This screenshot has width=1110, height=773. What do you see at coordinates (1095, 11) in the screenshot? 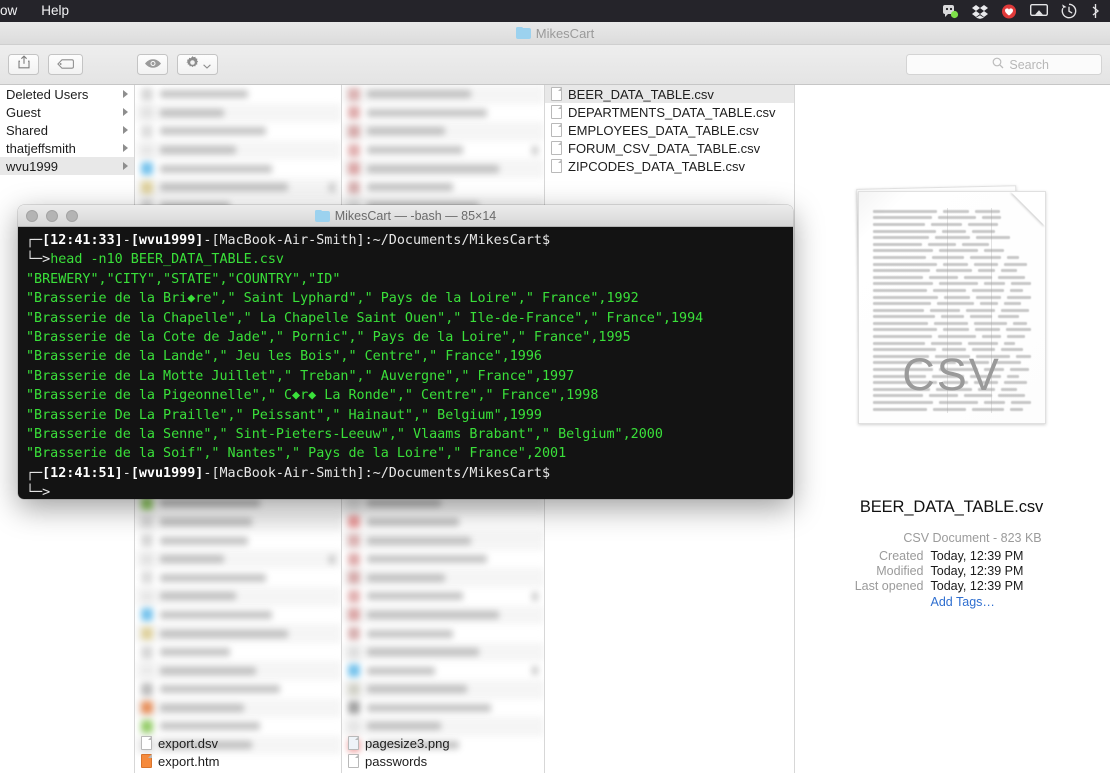
I see `bluetooth-icon` at bounding box center [1095, 11].